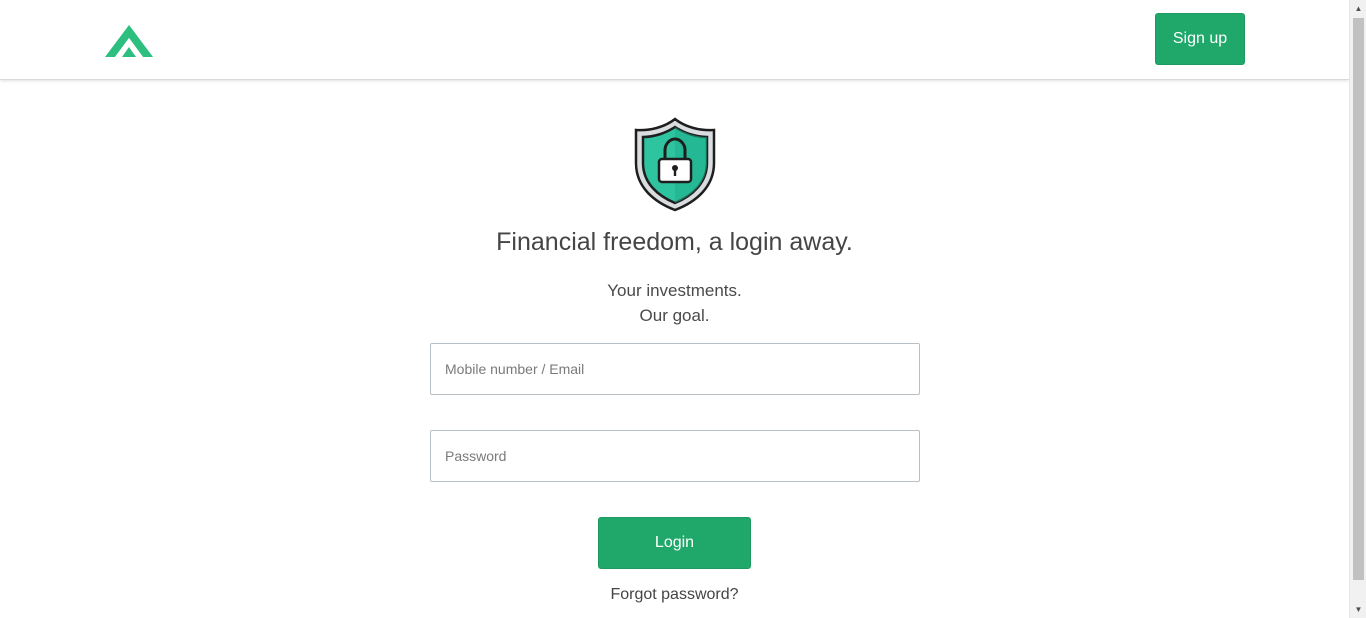  Describe the element at coordinates (674, 242) in the screenshot. I see `page-headline: Financial freedom, a login away.` at that location.